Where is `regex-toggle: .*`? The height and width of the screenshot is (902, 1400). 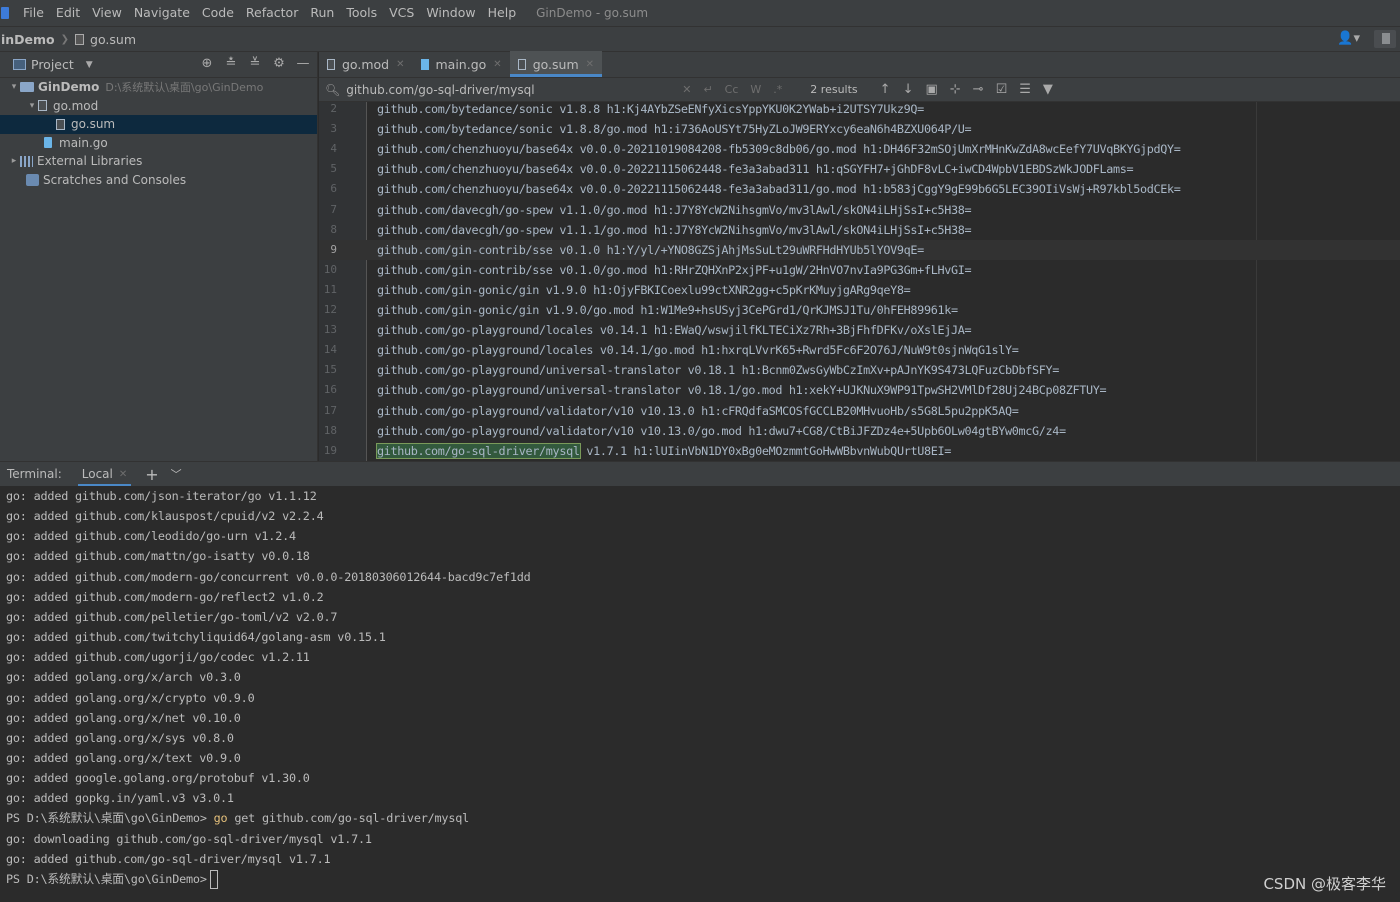
regex-toggle: .* is located at coordinates (777, 89).